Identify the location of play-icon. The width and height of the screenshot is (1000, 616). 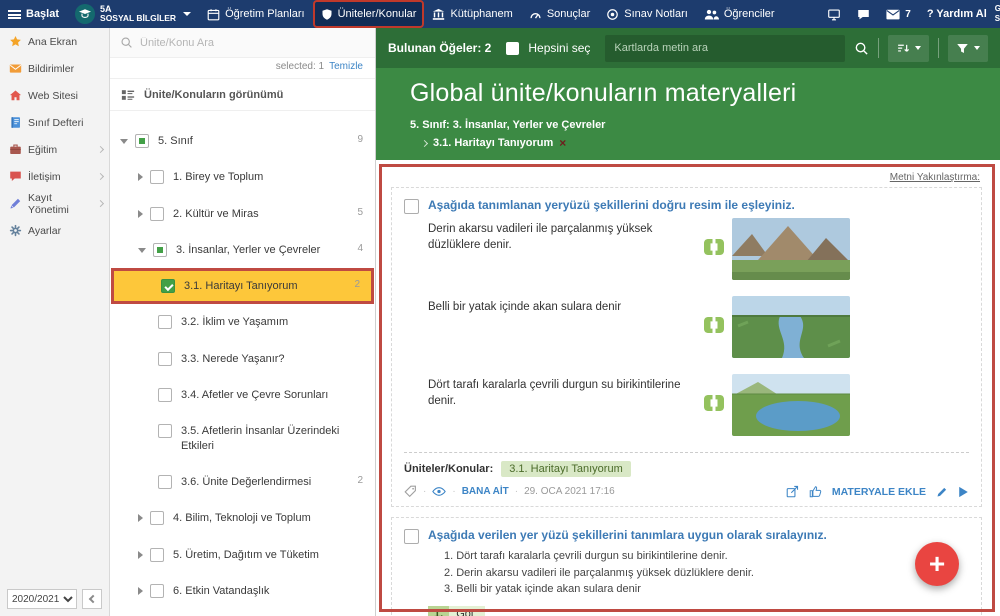
(963, 492).